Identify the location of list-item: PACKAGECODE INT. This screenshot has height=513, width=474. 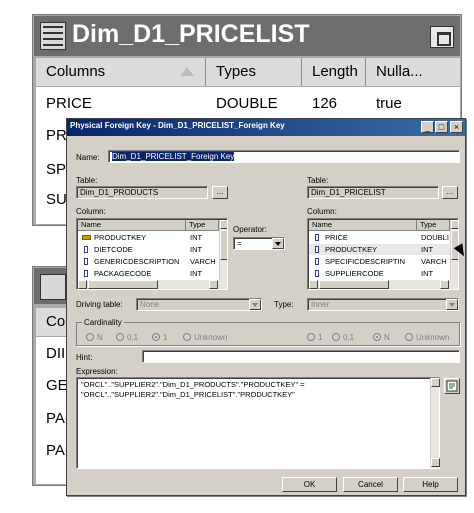
(148, 273).